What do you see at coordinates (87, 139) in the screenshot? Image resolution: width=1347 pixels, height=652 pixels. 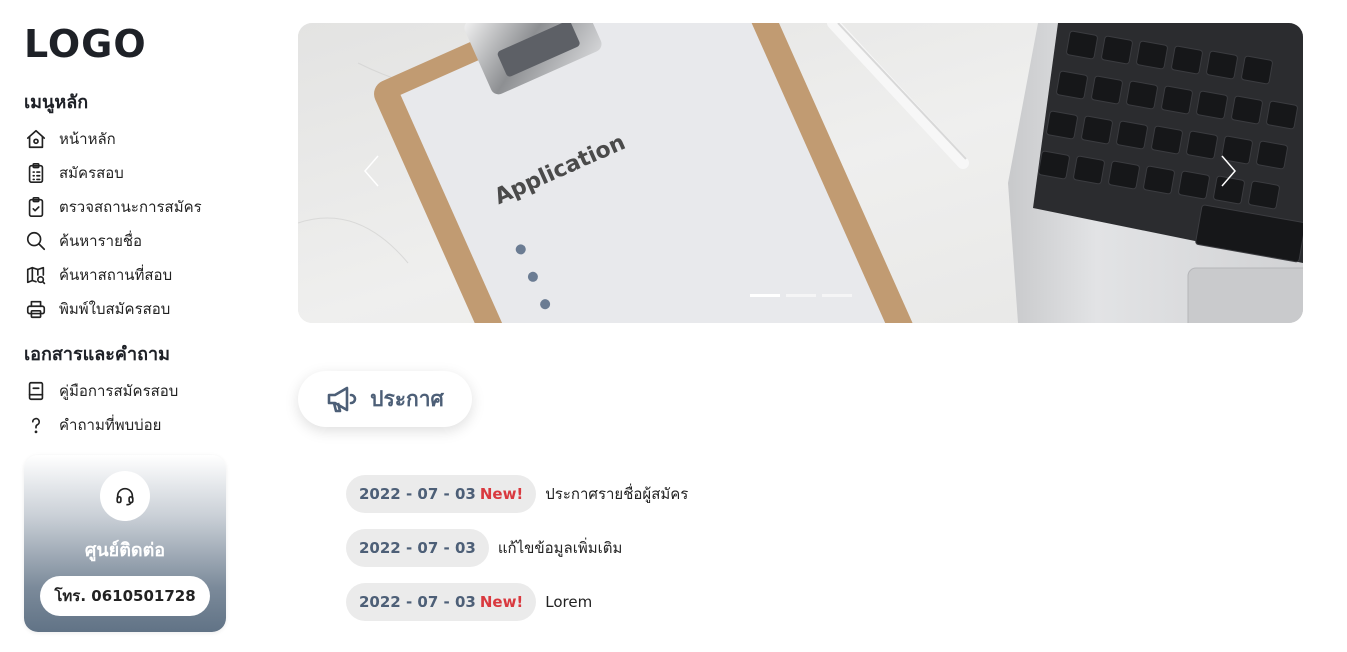 I see `menu-item-label: หน้าหลัก` at bounding box center [87, 139].